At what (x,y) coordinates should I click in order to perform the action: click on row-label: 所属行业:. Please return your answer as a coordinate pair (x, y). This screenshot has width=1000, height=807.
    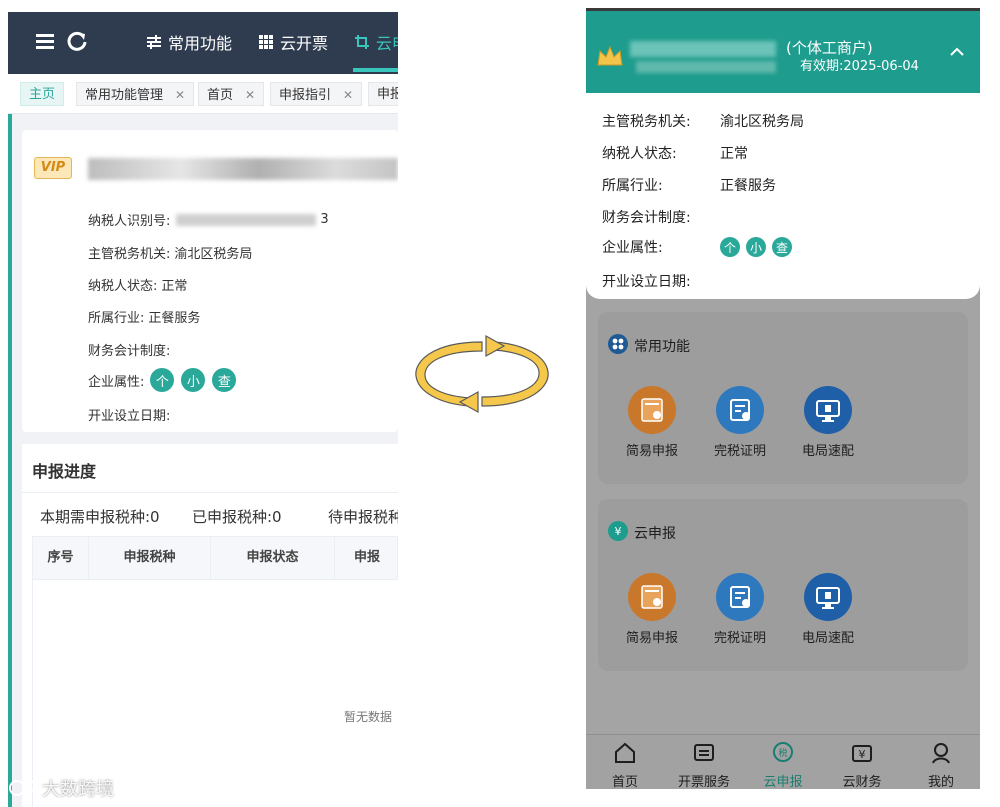
    Looking at the image, I should click on (632, 186).